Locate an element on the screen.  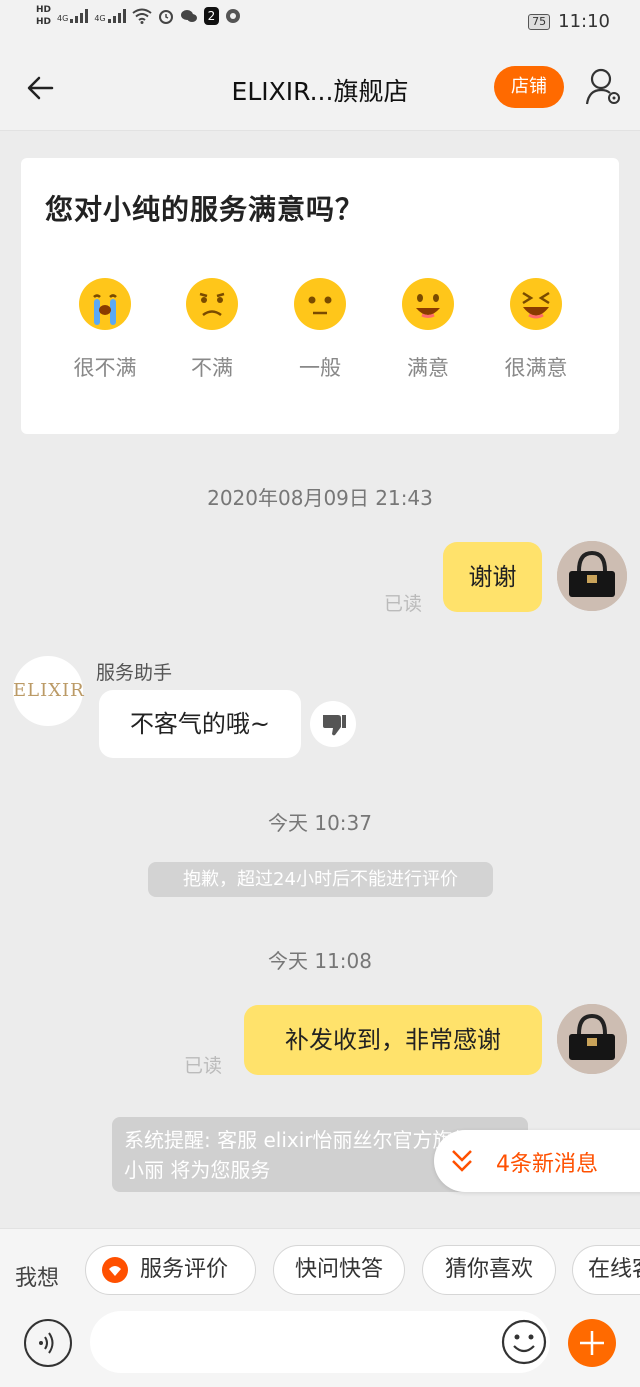
signal-icon: 4G is located at coordinates (73, 16).